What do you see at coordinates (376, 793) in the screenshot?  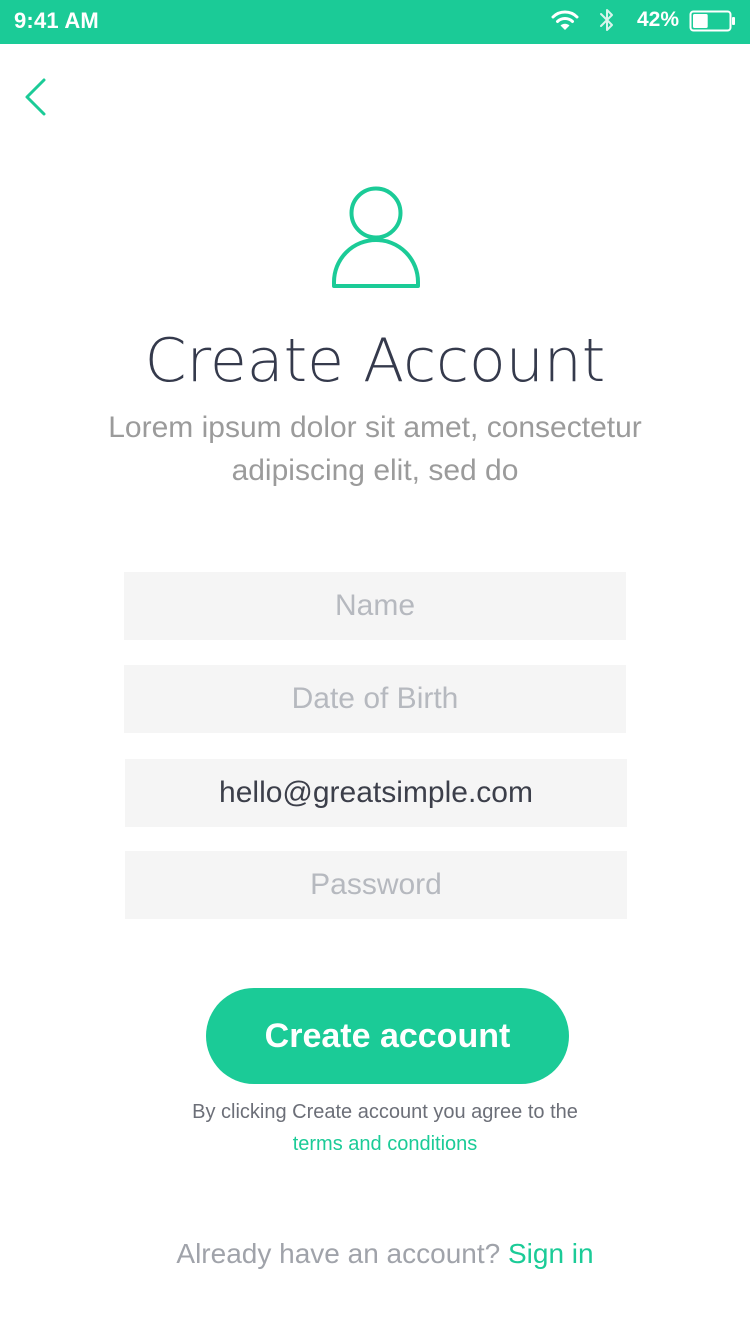 I see `email-field` at bounding box center [376, 793].